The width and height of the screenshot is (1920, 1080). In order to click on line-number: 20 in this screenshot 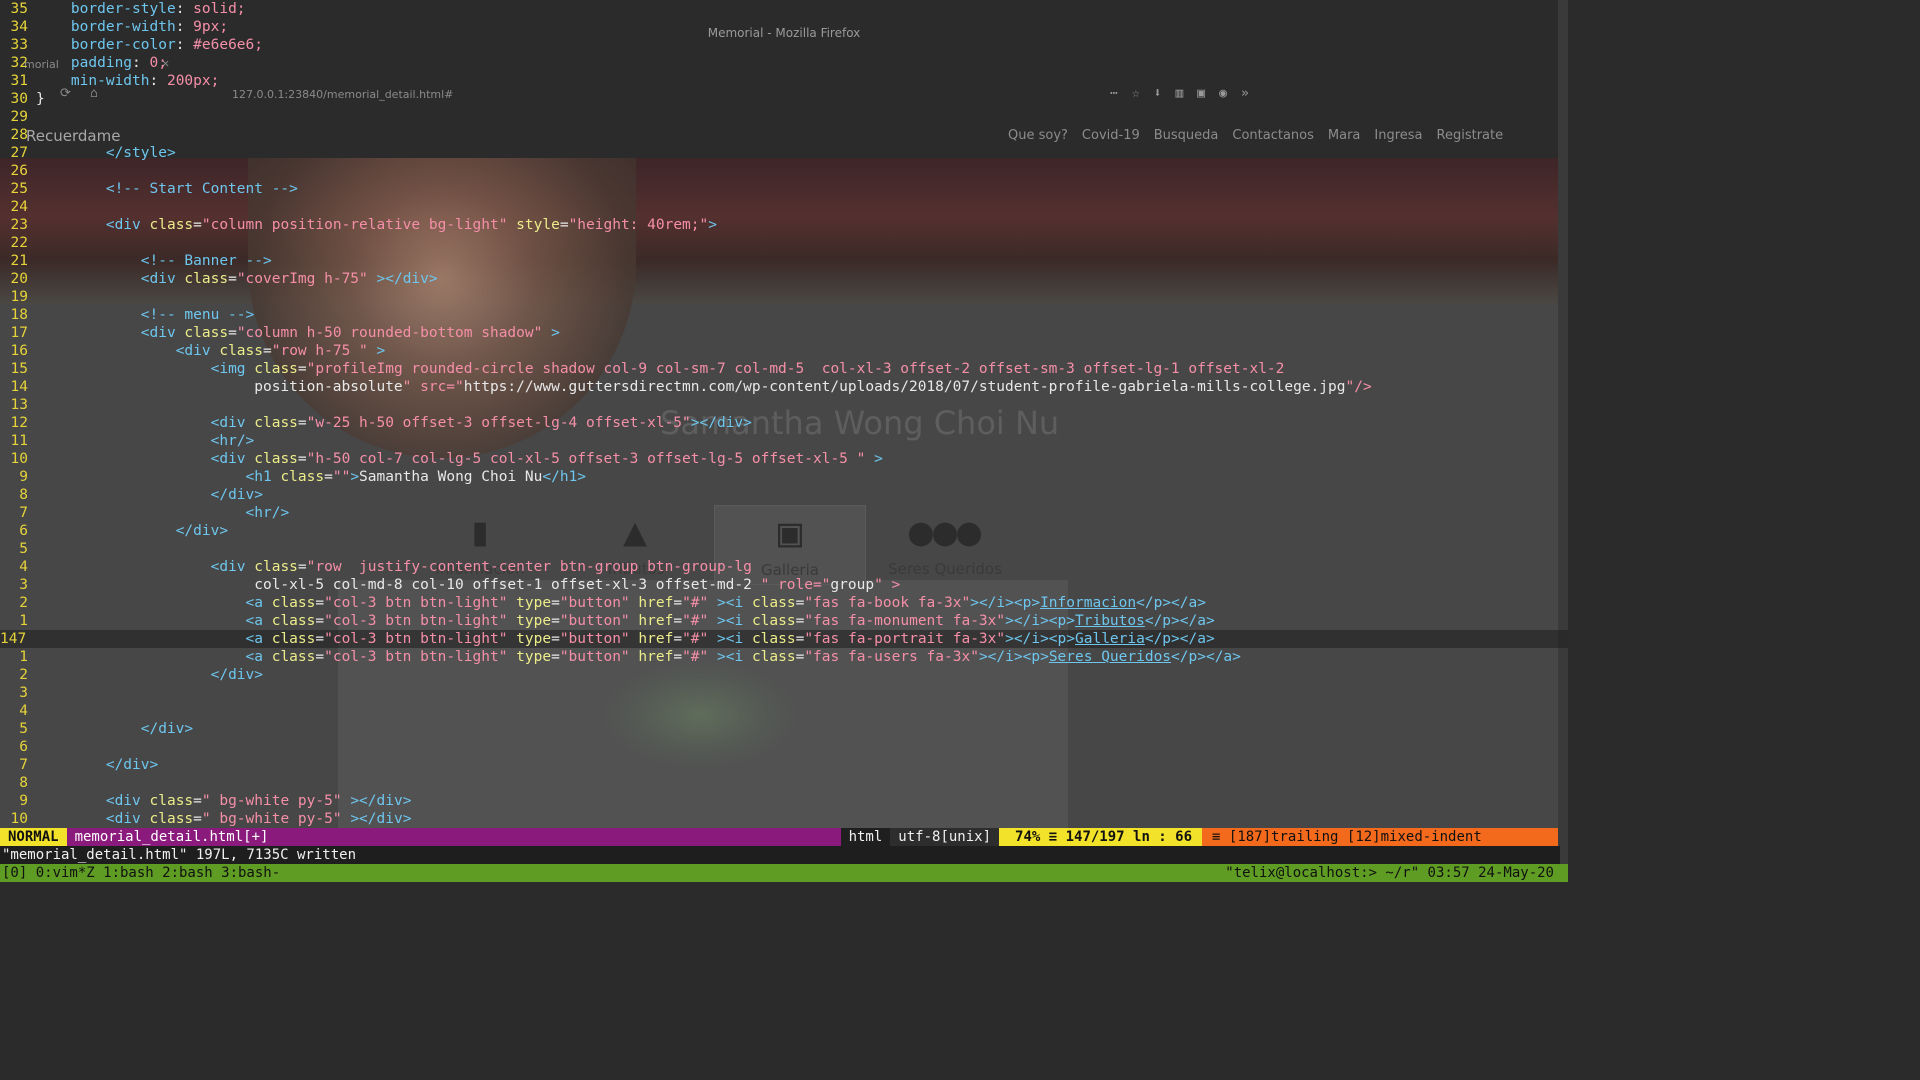, I will do `click(19, 279)`.